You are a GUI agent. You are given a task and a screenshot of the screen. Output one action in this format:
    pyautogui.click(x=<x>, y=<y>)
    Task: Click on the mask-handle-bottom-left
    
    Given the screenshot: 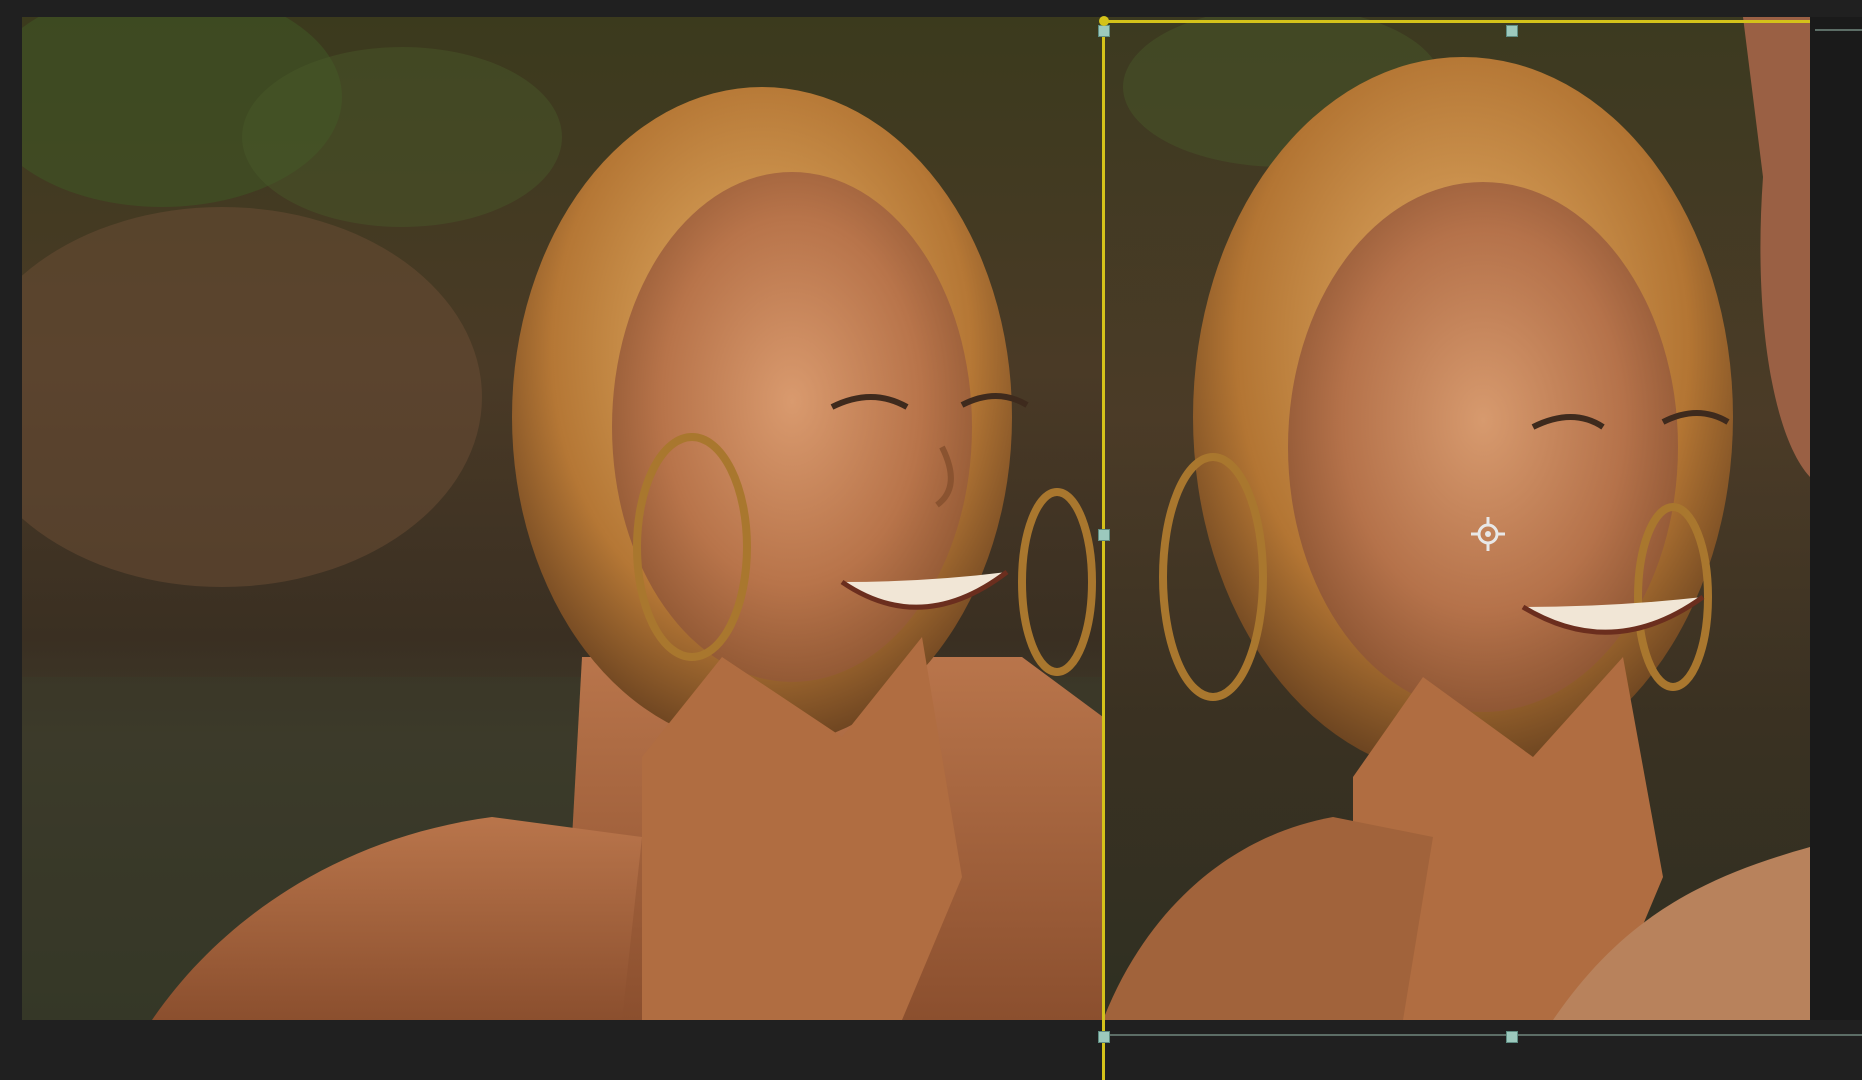 What is the action you would take?
    pyautogui.click(x=1104, y=1037)
    